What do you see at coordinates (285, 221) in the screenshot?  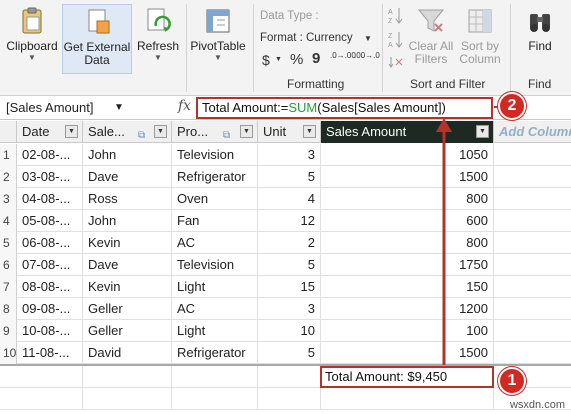 I see `table-row: 4 05-08-... John Fan 12 600` at bounding box center [285, 221].